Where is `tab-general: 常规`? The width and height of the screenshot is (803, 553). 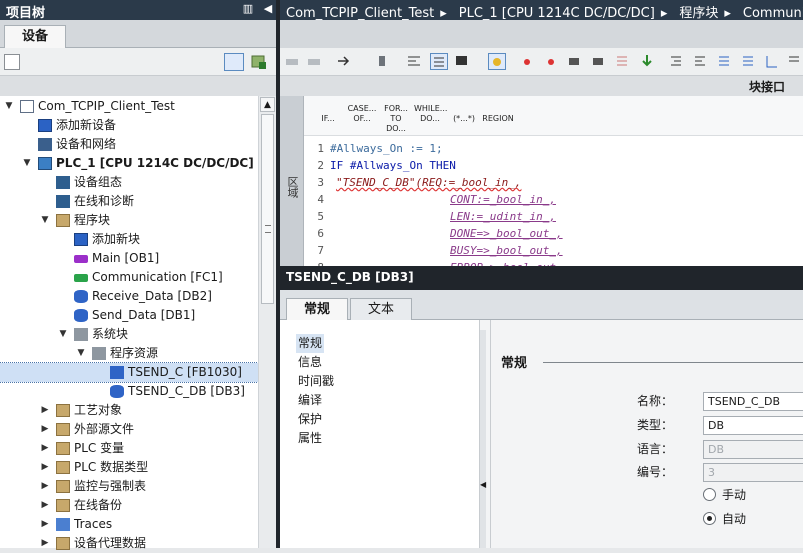
tab-general: 常规 is located at coordinates (317, 309).